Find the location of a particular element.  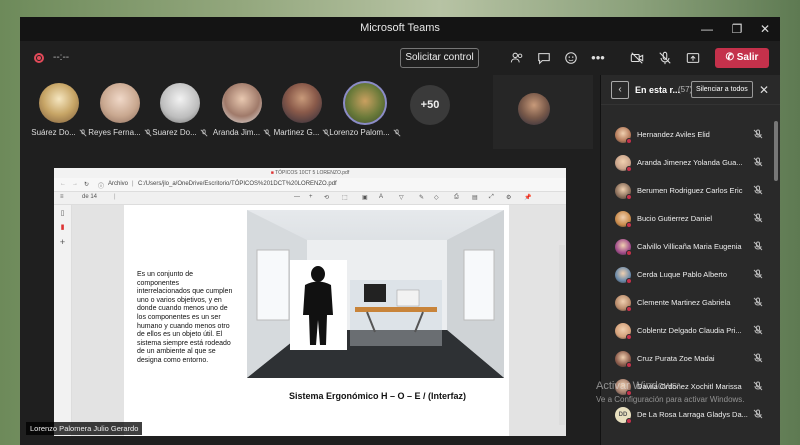

fullscreen-icon: ⤢ is located at coordinates (491, 197).